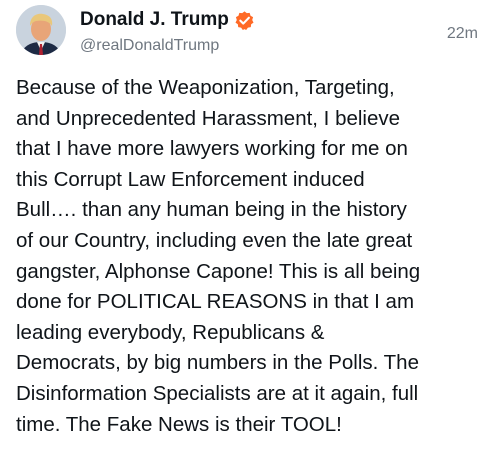 The height and width of the screenshot is (466, 500). I want to click on author-handle: @realDonaldTrump, so click(149, 46).